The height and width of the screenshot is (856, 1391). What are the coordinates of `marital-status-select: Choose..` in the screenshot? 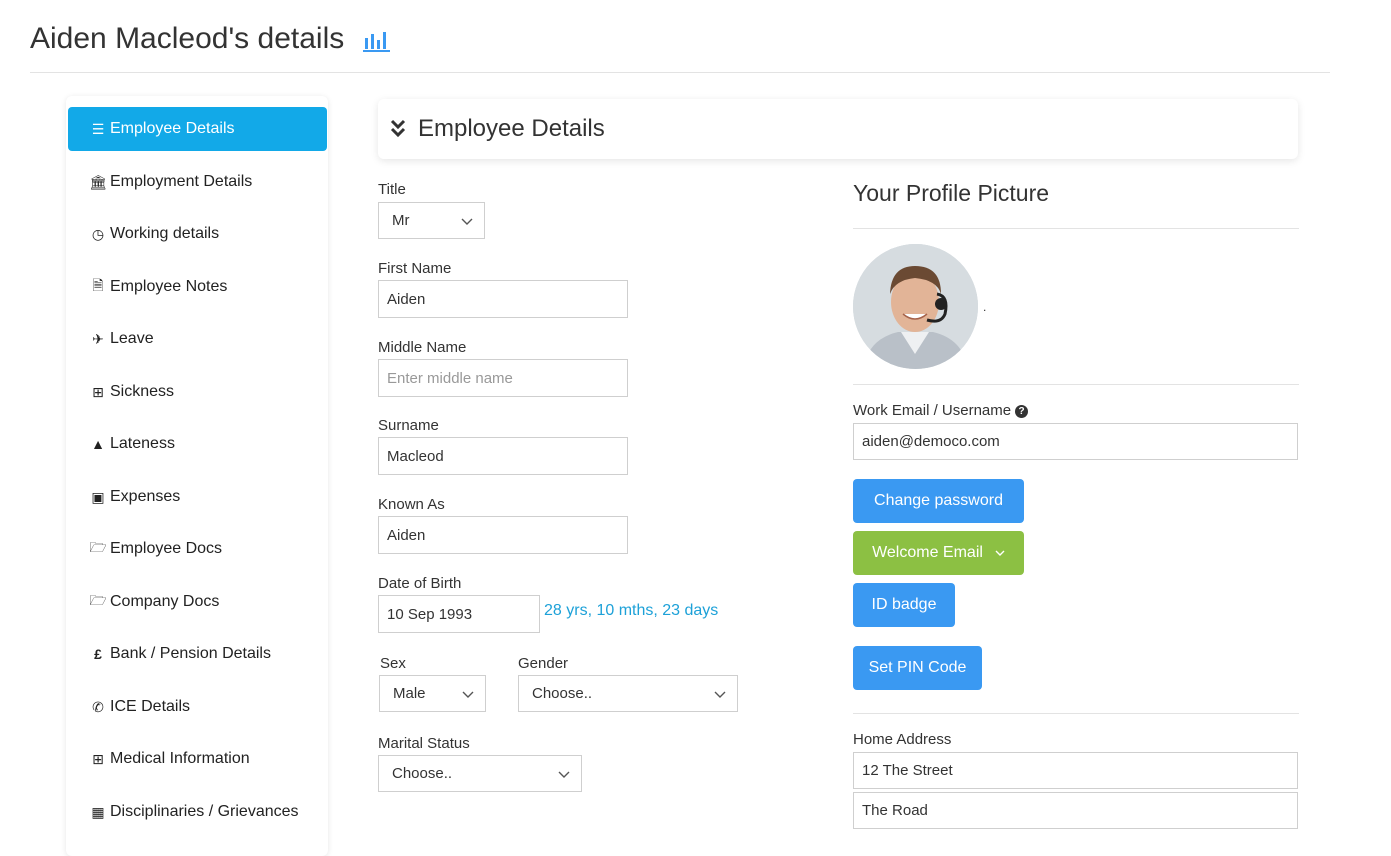 It's located at (480, 773).